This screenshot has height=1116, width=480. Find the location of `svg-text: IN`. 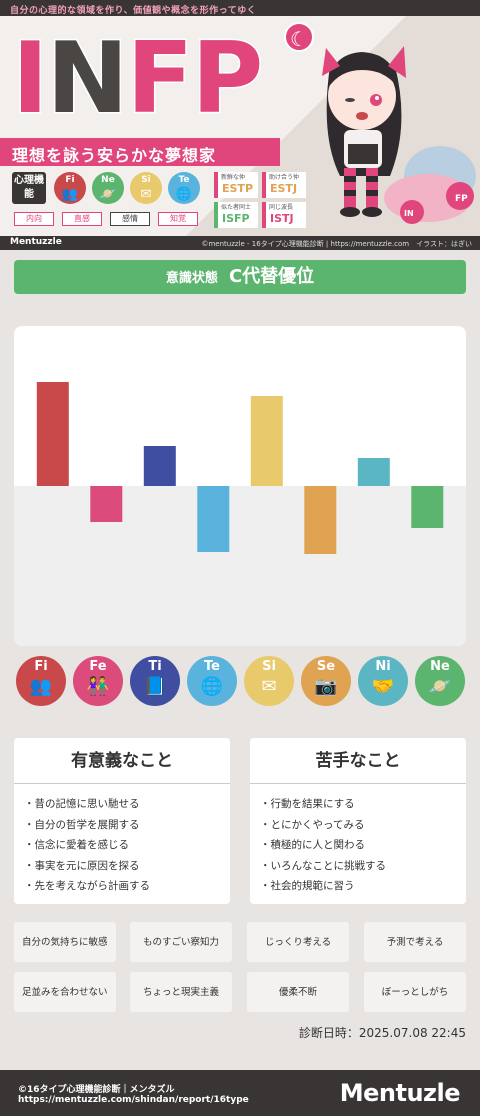

svg-text: IN is located at coordinates (409, 213).